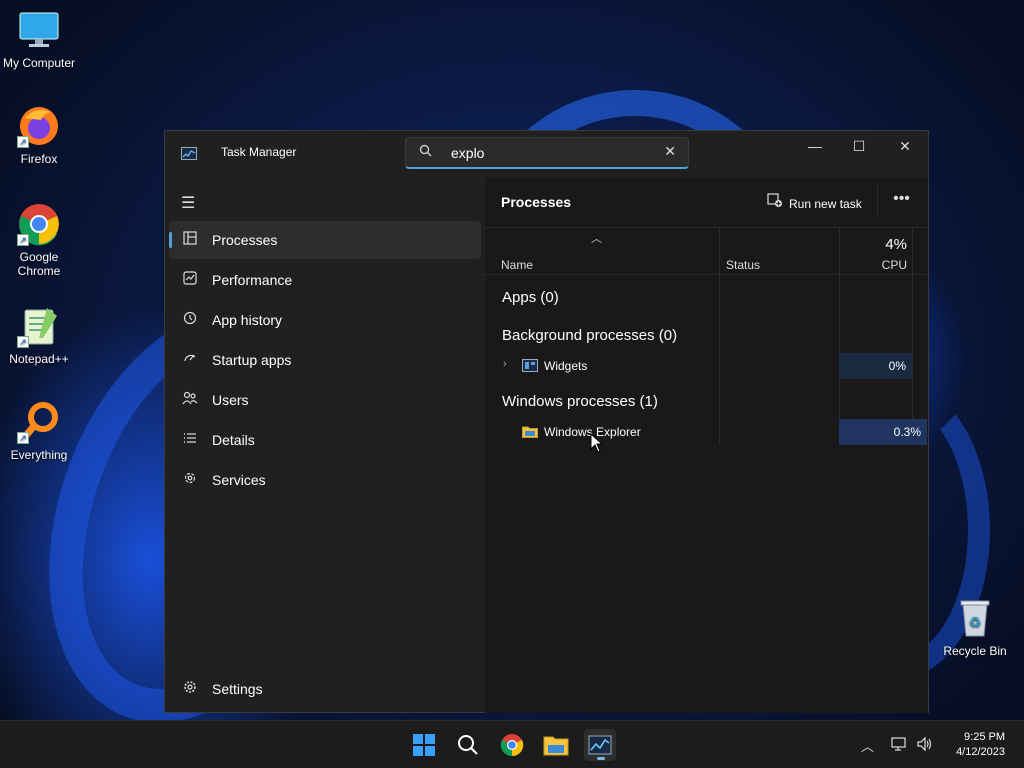 The image size is (1024, 768). I want to click on process-cpu: 0.3%, so click(883, 432).